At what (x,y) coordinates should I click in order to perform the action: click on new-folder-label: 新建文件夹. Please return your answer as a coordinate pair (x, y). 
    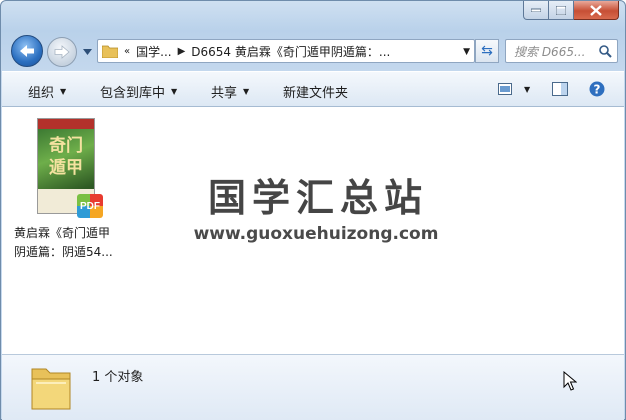
    Looking at the image, I should click on (316, 93).